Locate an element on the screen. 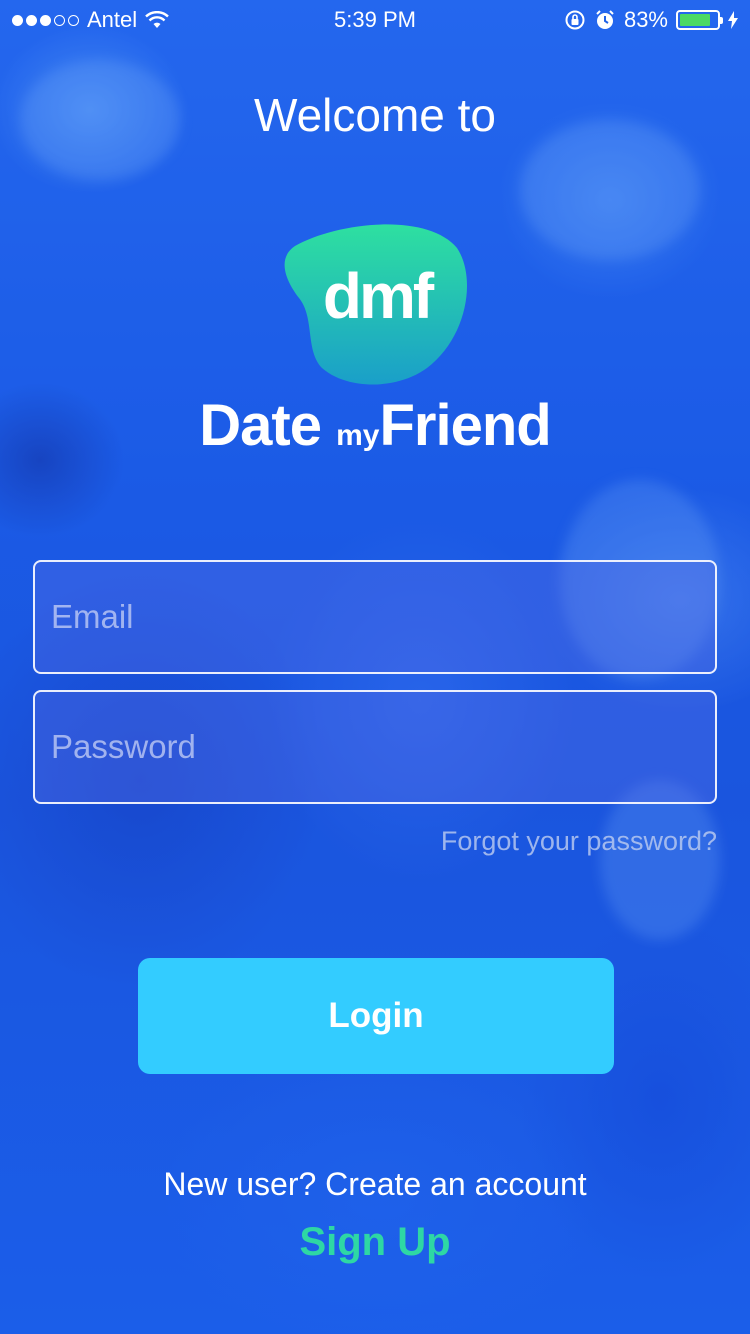 This screenshot has width=750, height=1334. signal-dots-icon is located at coordinates (45, 20).